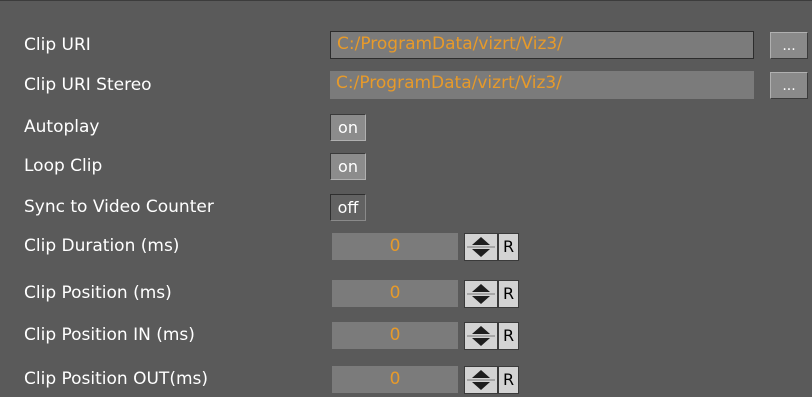  What do you see at coordinates (348, 166) in the screenshot?
I see `loop-clip-toggle: on` at bounding box center [348, 166].